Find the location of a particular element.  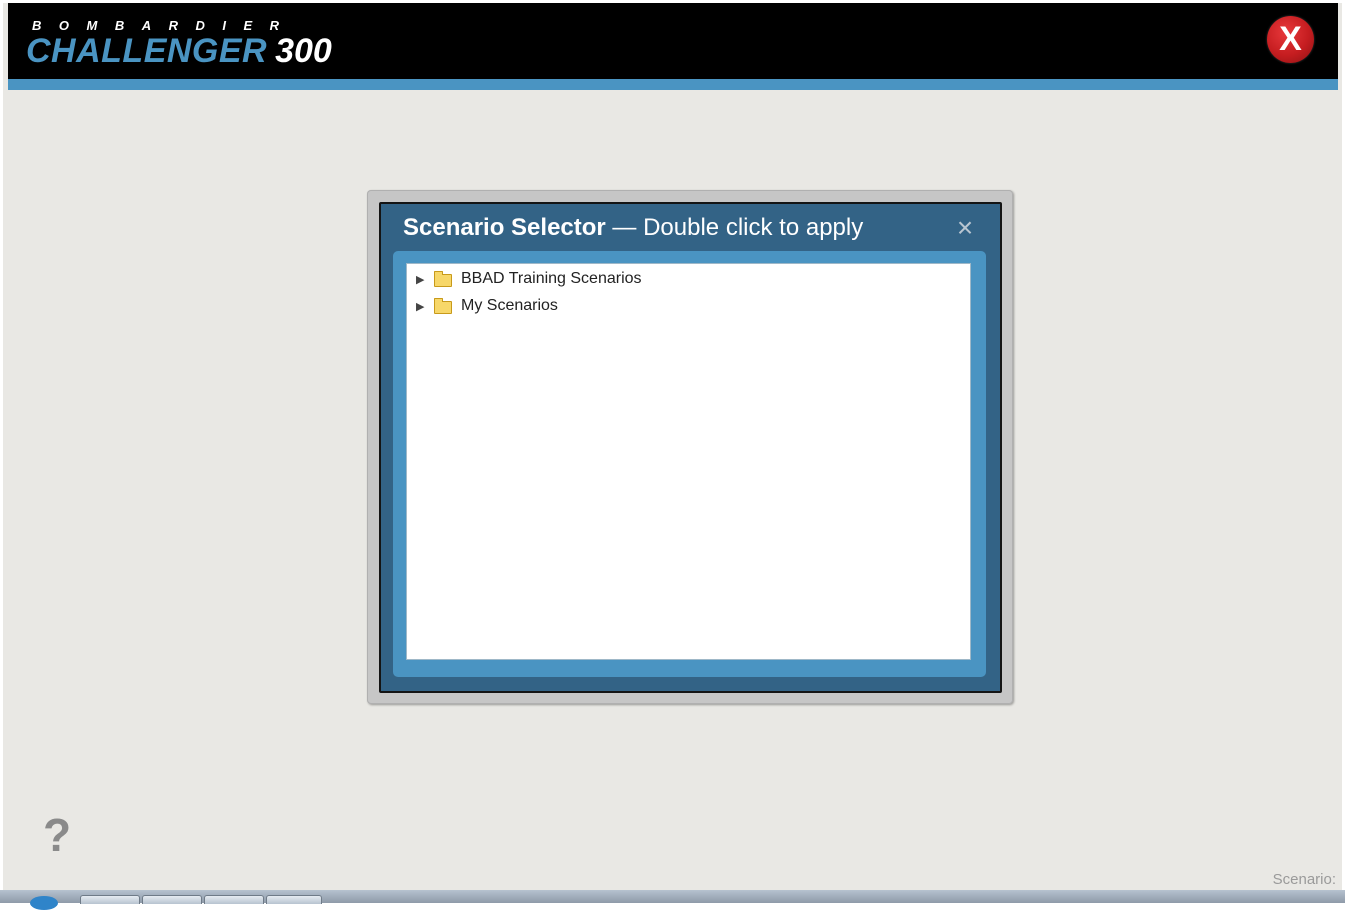

brand-number: 300 is located at coordinates (303, 51).